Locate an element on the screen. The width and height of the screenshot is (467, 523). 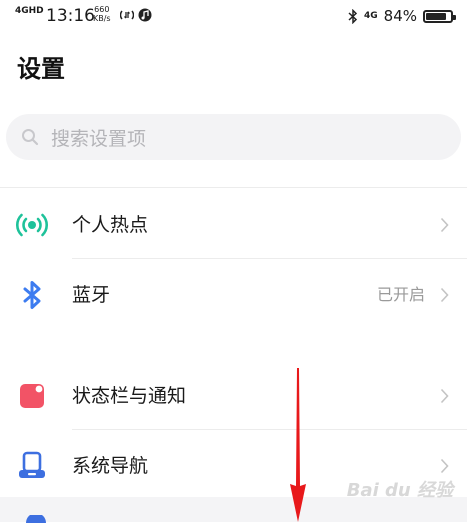
settings-item-hotspot: 个人热点 is located at coordinates (233, 225).